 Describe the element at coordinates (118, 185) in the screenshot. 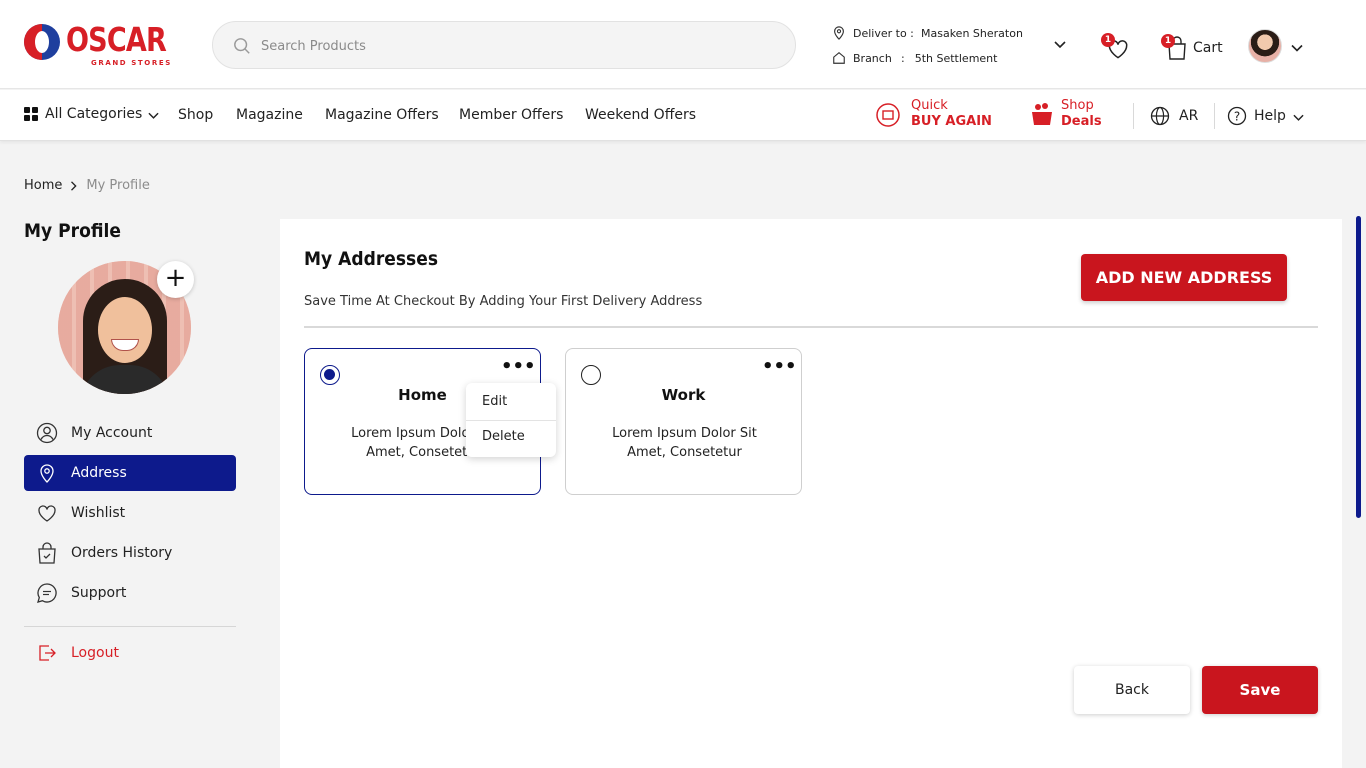

I see `breadcrumb-current: My Profile` at that location.